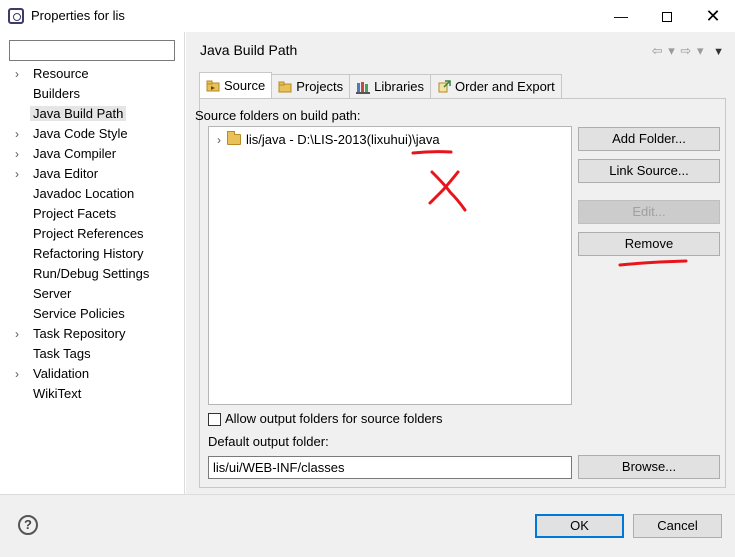  Describe the element at coordinates (88, 253) in the screenshot. I see `sidebar-item-label: Refactoring History` at that location.